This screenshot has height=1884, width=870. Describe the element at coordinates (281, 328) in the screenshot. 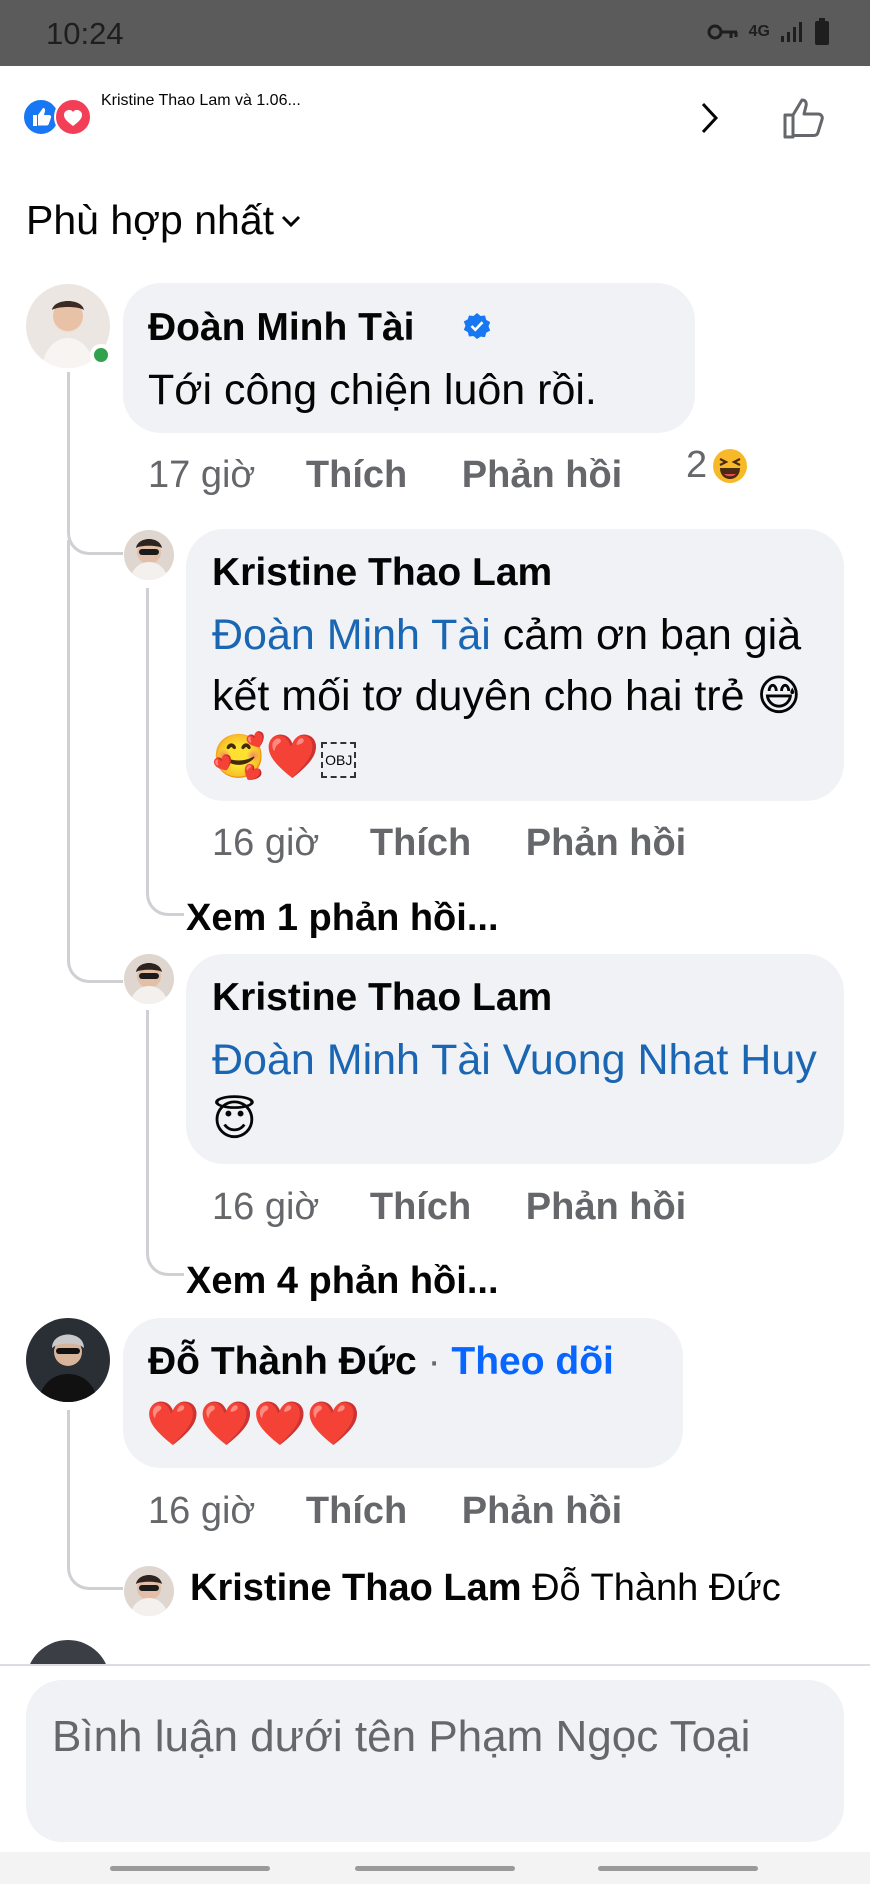

I see `comment-author: Đoàn Minh Tài` at that location.